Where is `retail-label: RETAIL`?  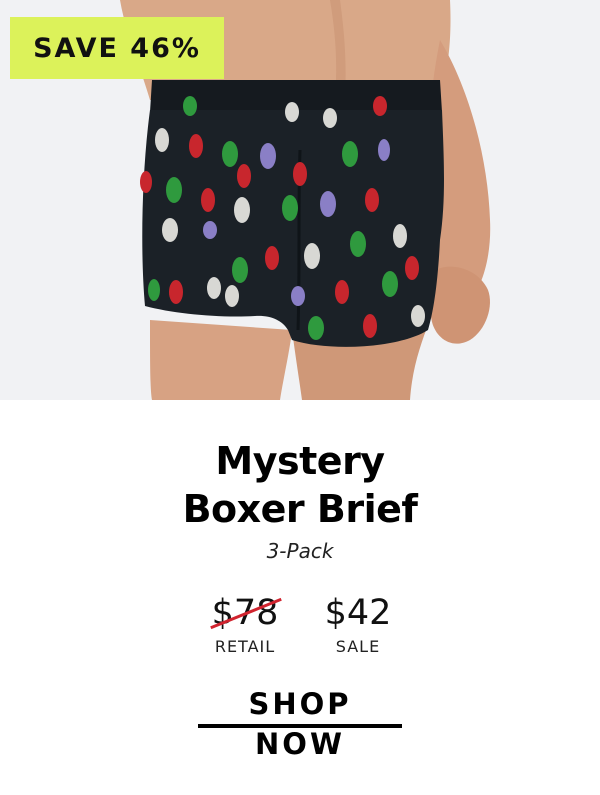
retail-label: RETAIL is located at coordinates (245, 646).